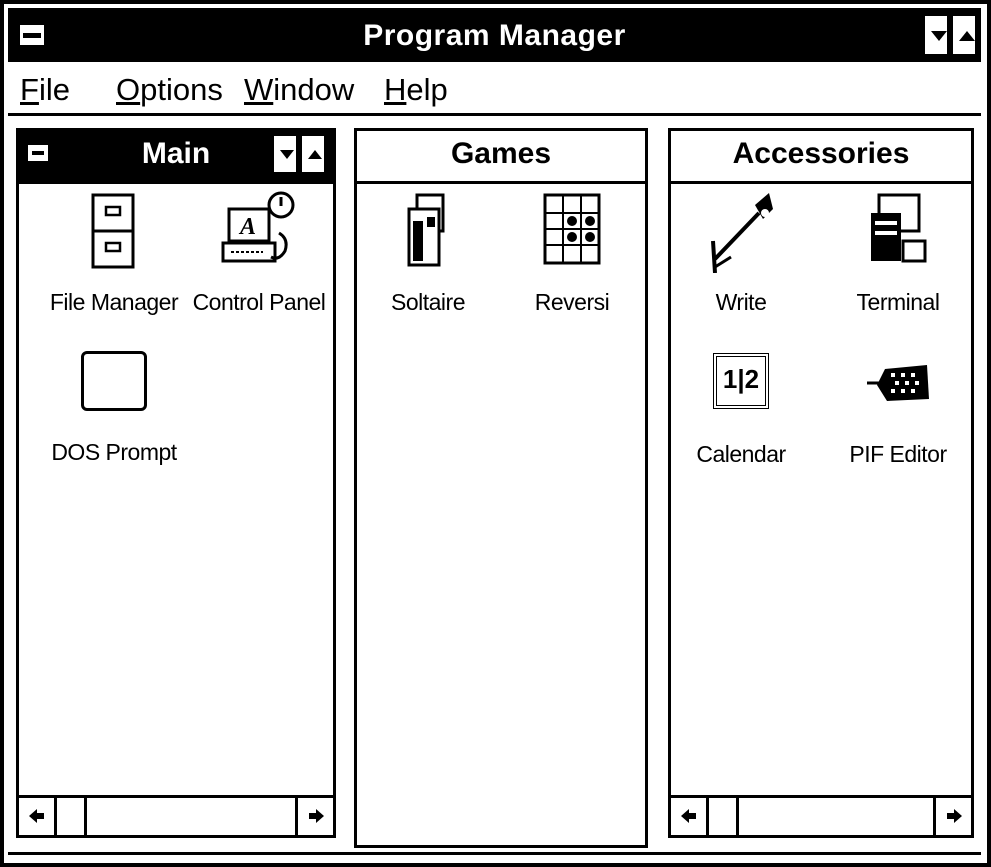  I want to click on title-bar: Program Manager, so click(494, 35).